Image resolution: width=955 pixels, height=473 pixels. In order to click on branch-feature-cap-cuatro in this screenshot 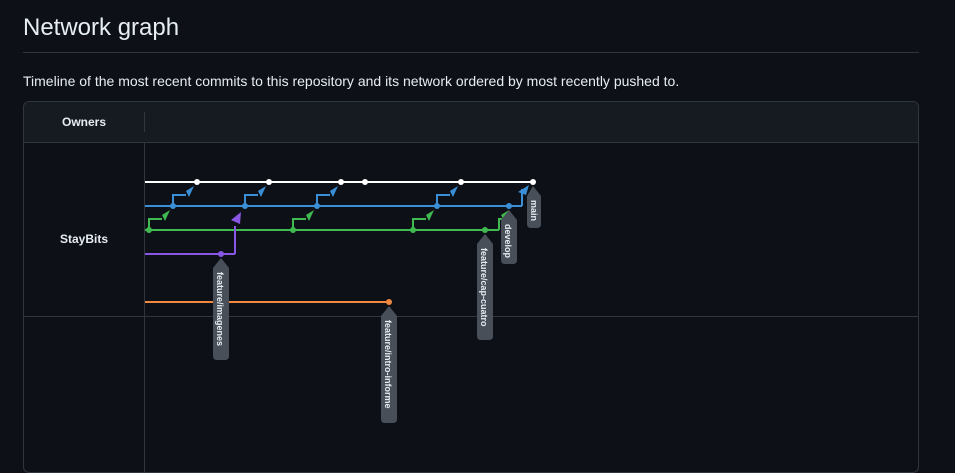, I will do `click(327, 221)`.